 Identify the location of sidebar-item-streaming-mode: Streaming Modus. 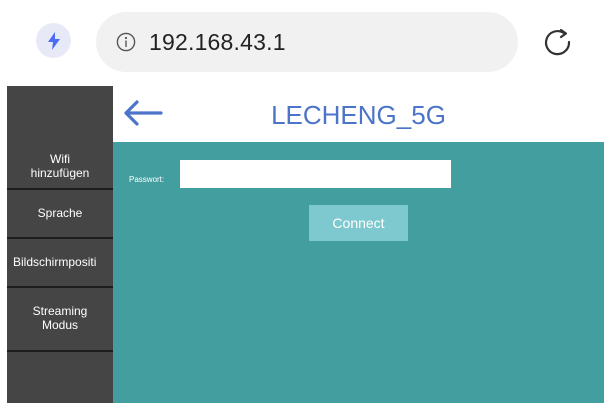
(60, 318).